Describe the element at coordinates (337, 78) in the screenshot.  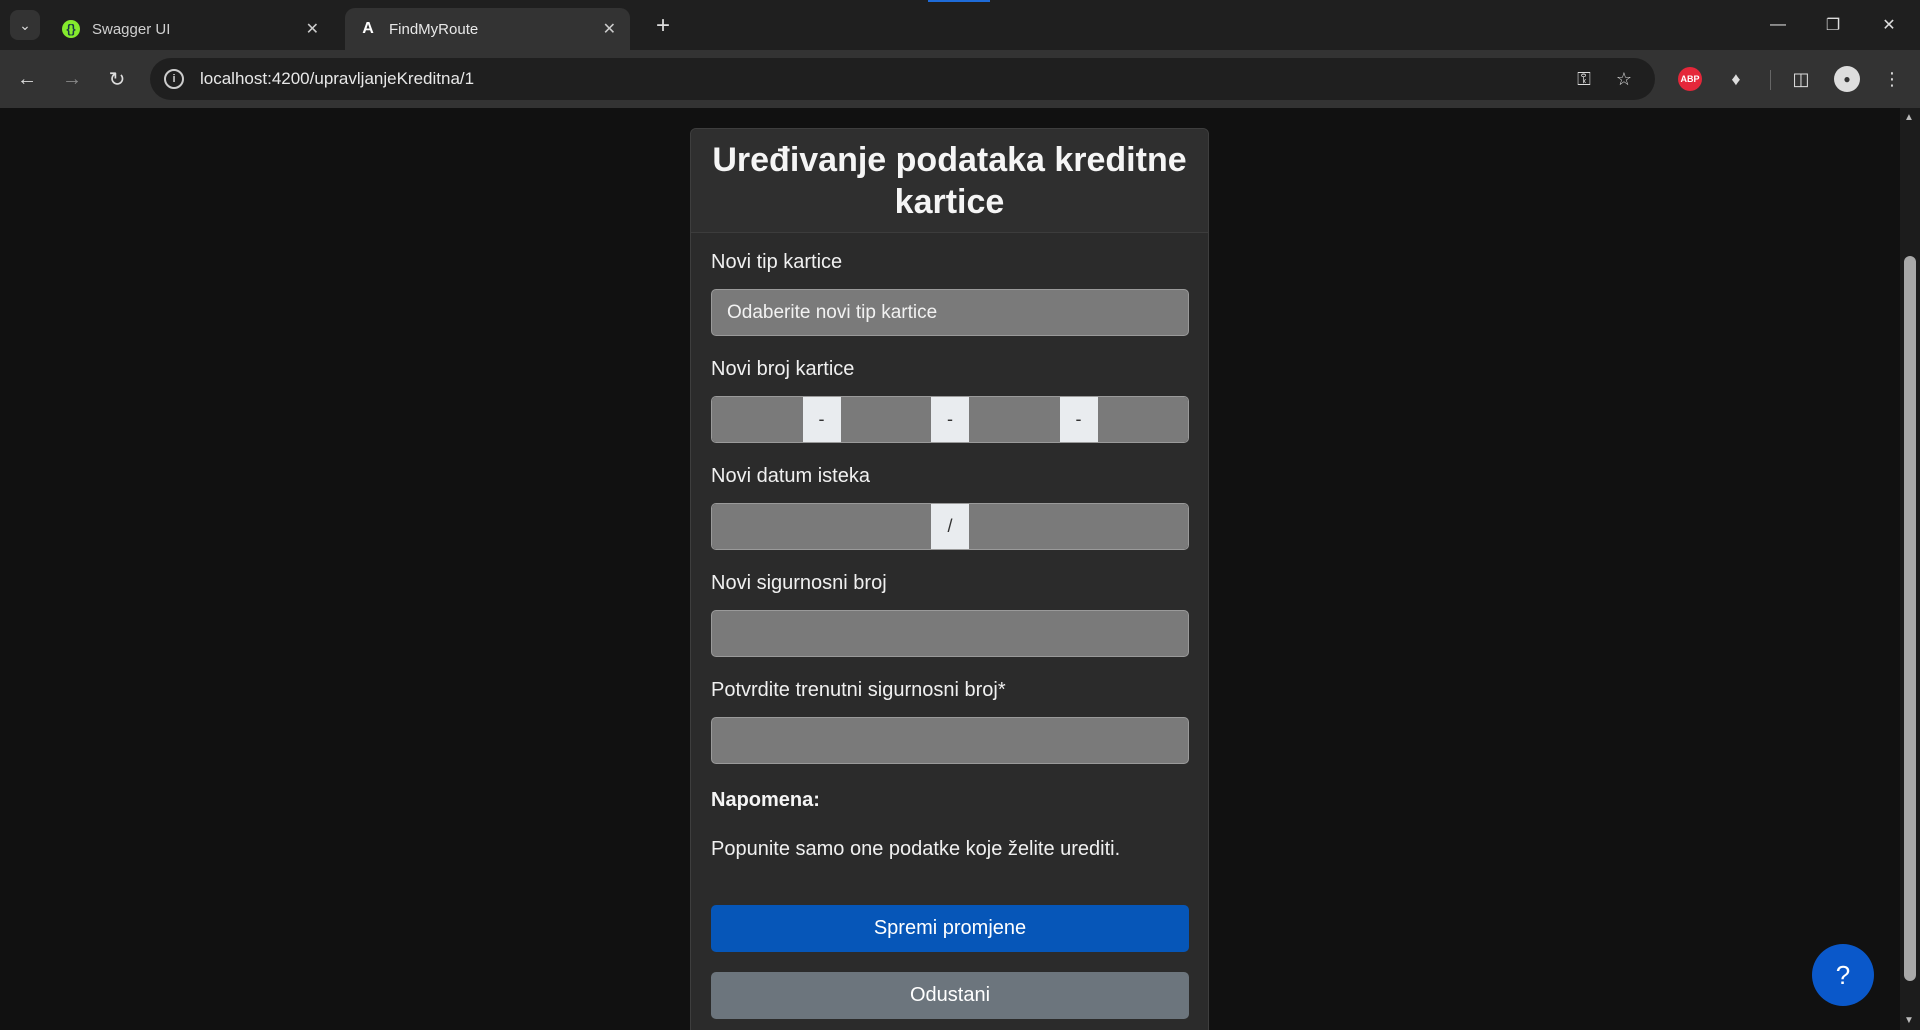
I see `url-text: localhost:4200/upravljanjeKreditna/1` at that location.